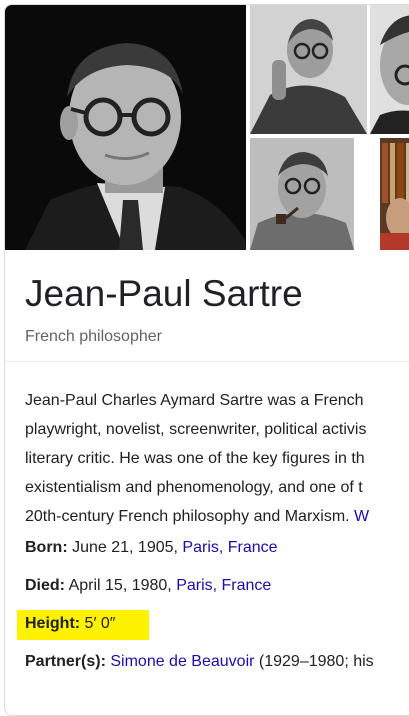 The width and height of the screenshot is (409, 716). Describe the element at coordinates (229, 547) in the screenshot. I see `birthplace-link: Paris, France` at that location.